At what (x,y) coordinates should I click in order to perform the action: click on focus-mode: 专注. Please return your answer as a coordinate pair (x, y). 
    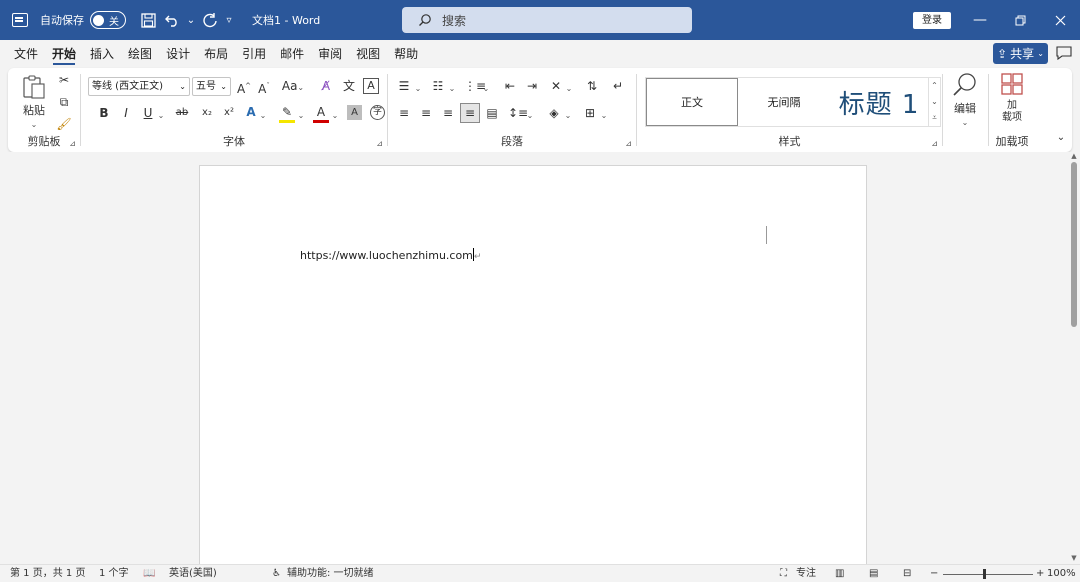
    Looking at the image, I should click on (806, 574).